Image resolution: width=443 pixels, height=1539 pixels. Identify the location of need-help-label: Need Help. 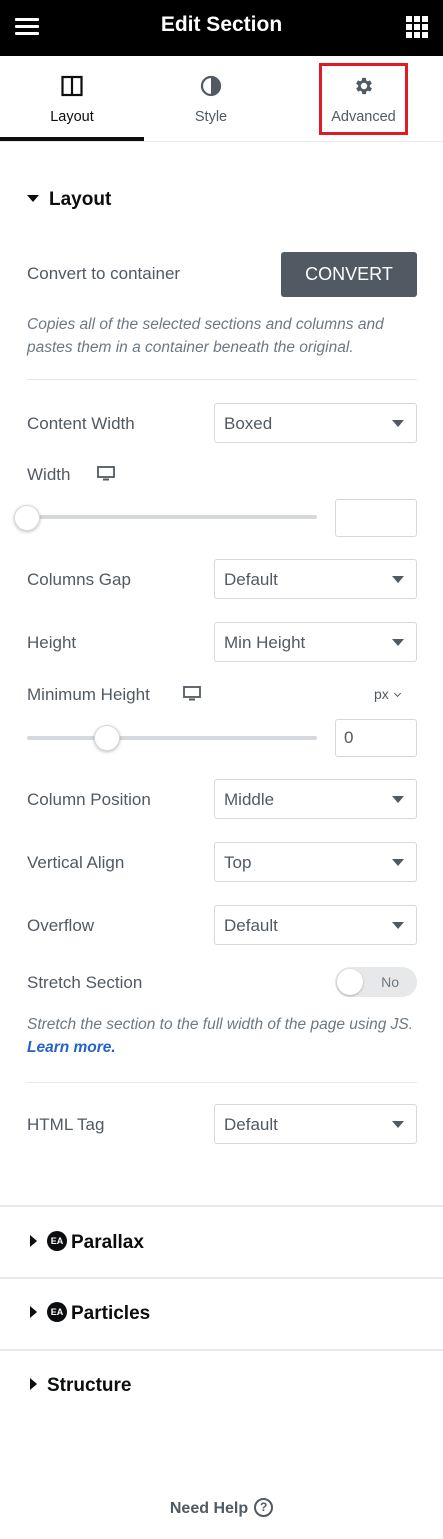
(209, 1508).